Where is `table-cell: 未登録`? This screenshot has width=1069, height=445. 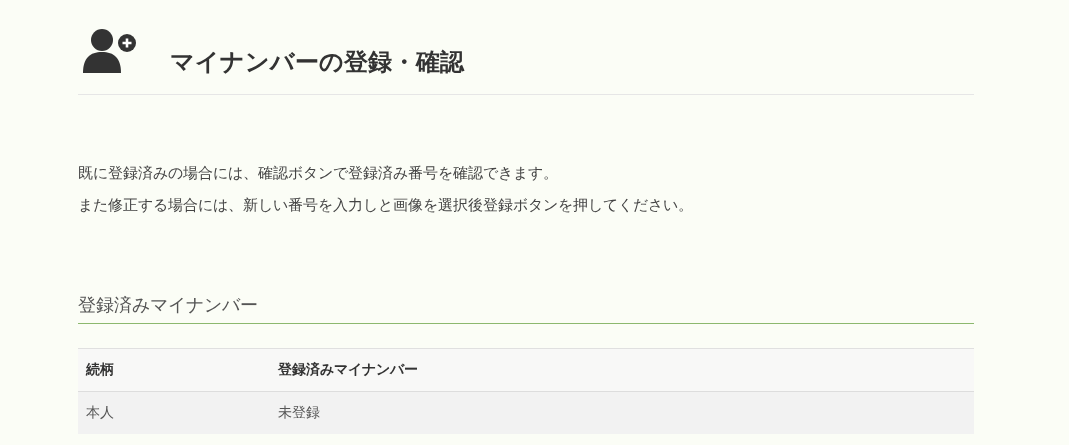
table-cell: 未登録 is located at coordinates (622, 412).